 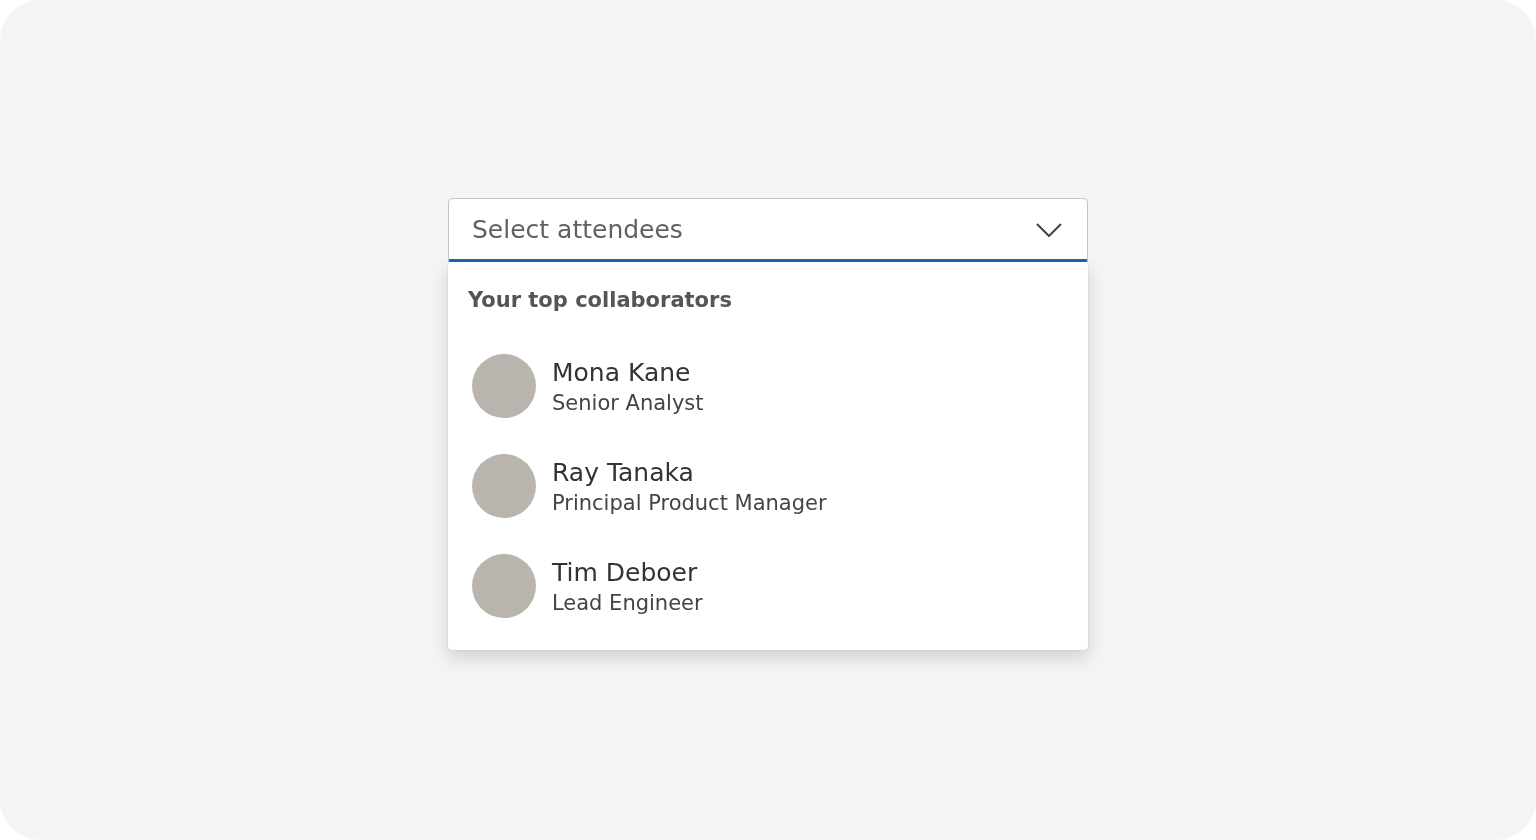 What do you see at coordinates (689, 502) in the screenshot?
I see `person-title: Principal Product Manager` at bounding box center [689, 502].